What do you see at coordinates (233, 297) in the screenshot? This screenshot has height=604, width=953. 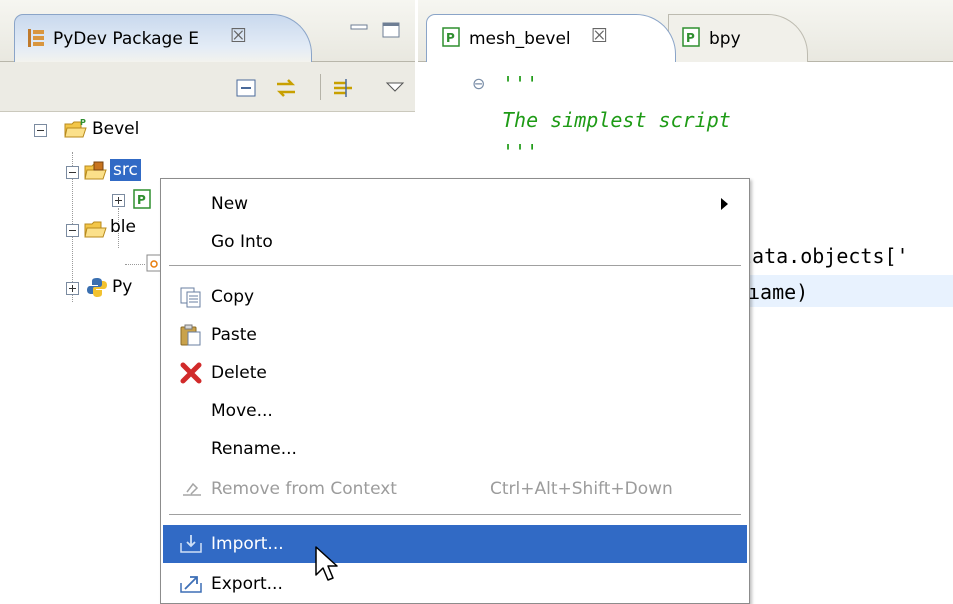 I see `menu-item-label: Copy` at bounding box center [233, 297].